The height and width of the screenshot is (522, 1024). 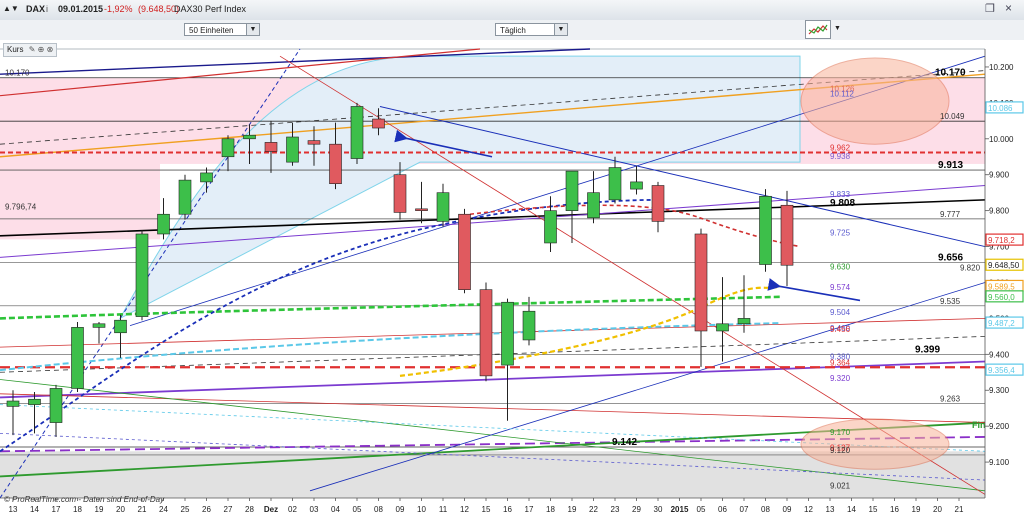 What do you see at coordinates (744, 509) in the screenshot?
I see `x-tick-label: 07` at bounding box center [744, 509].